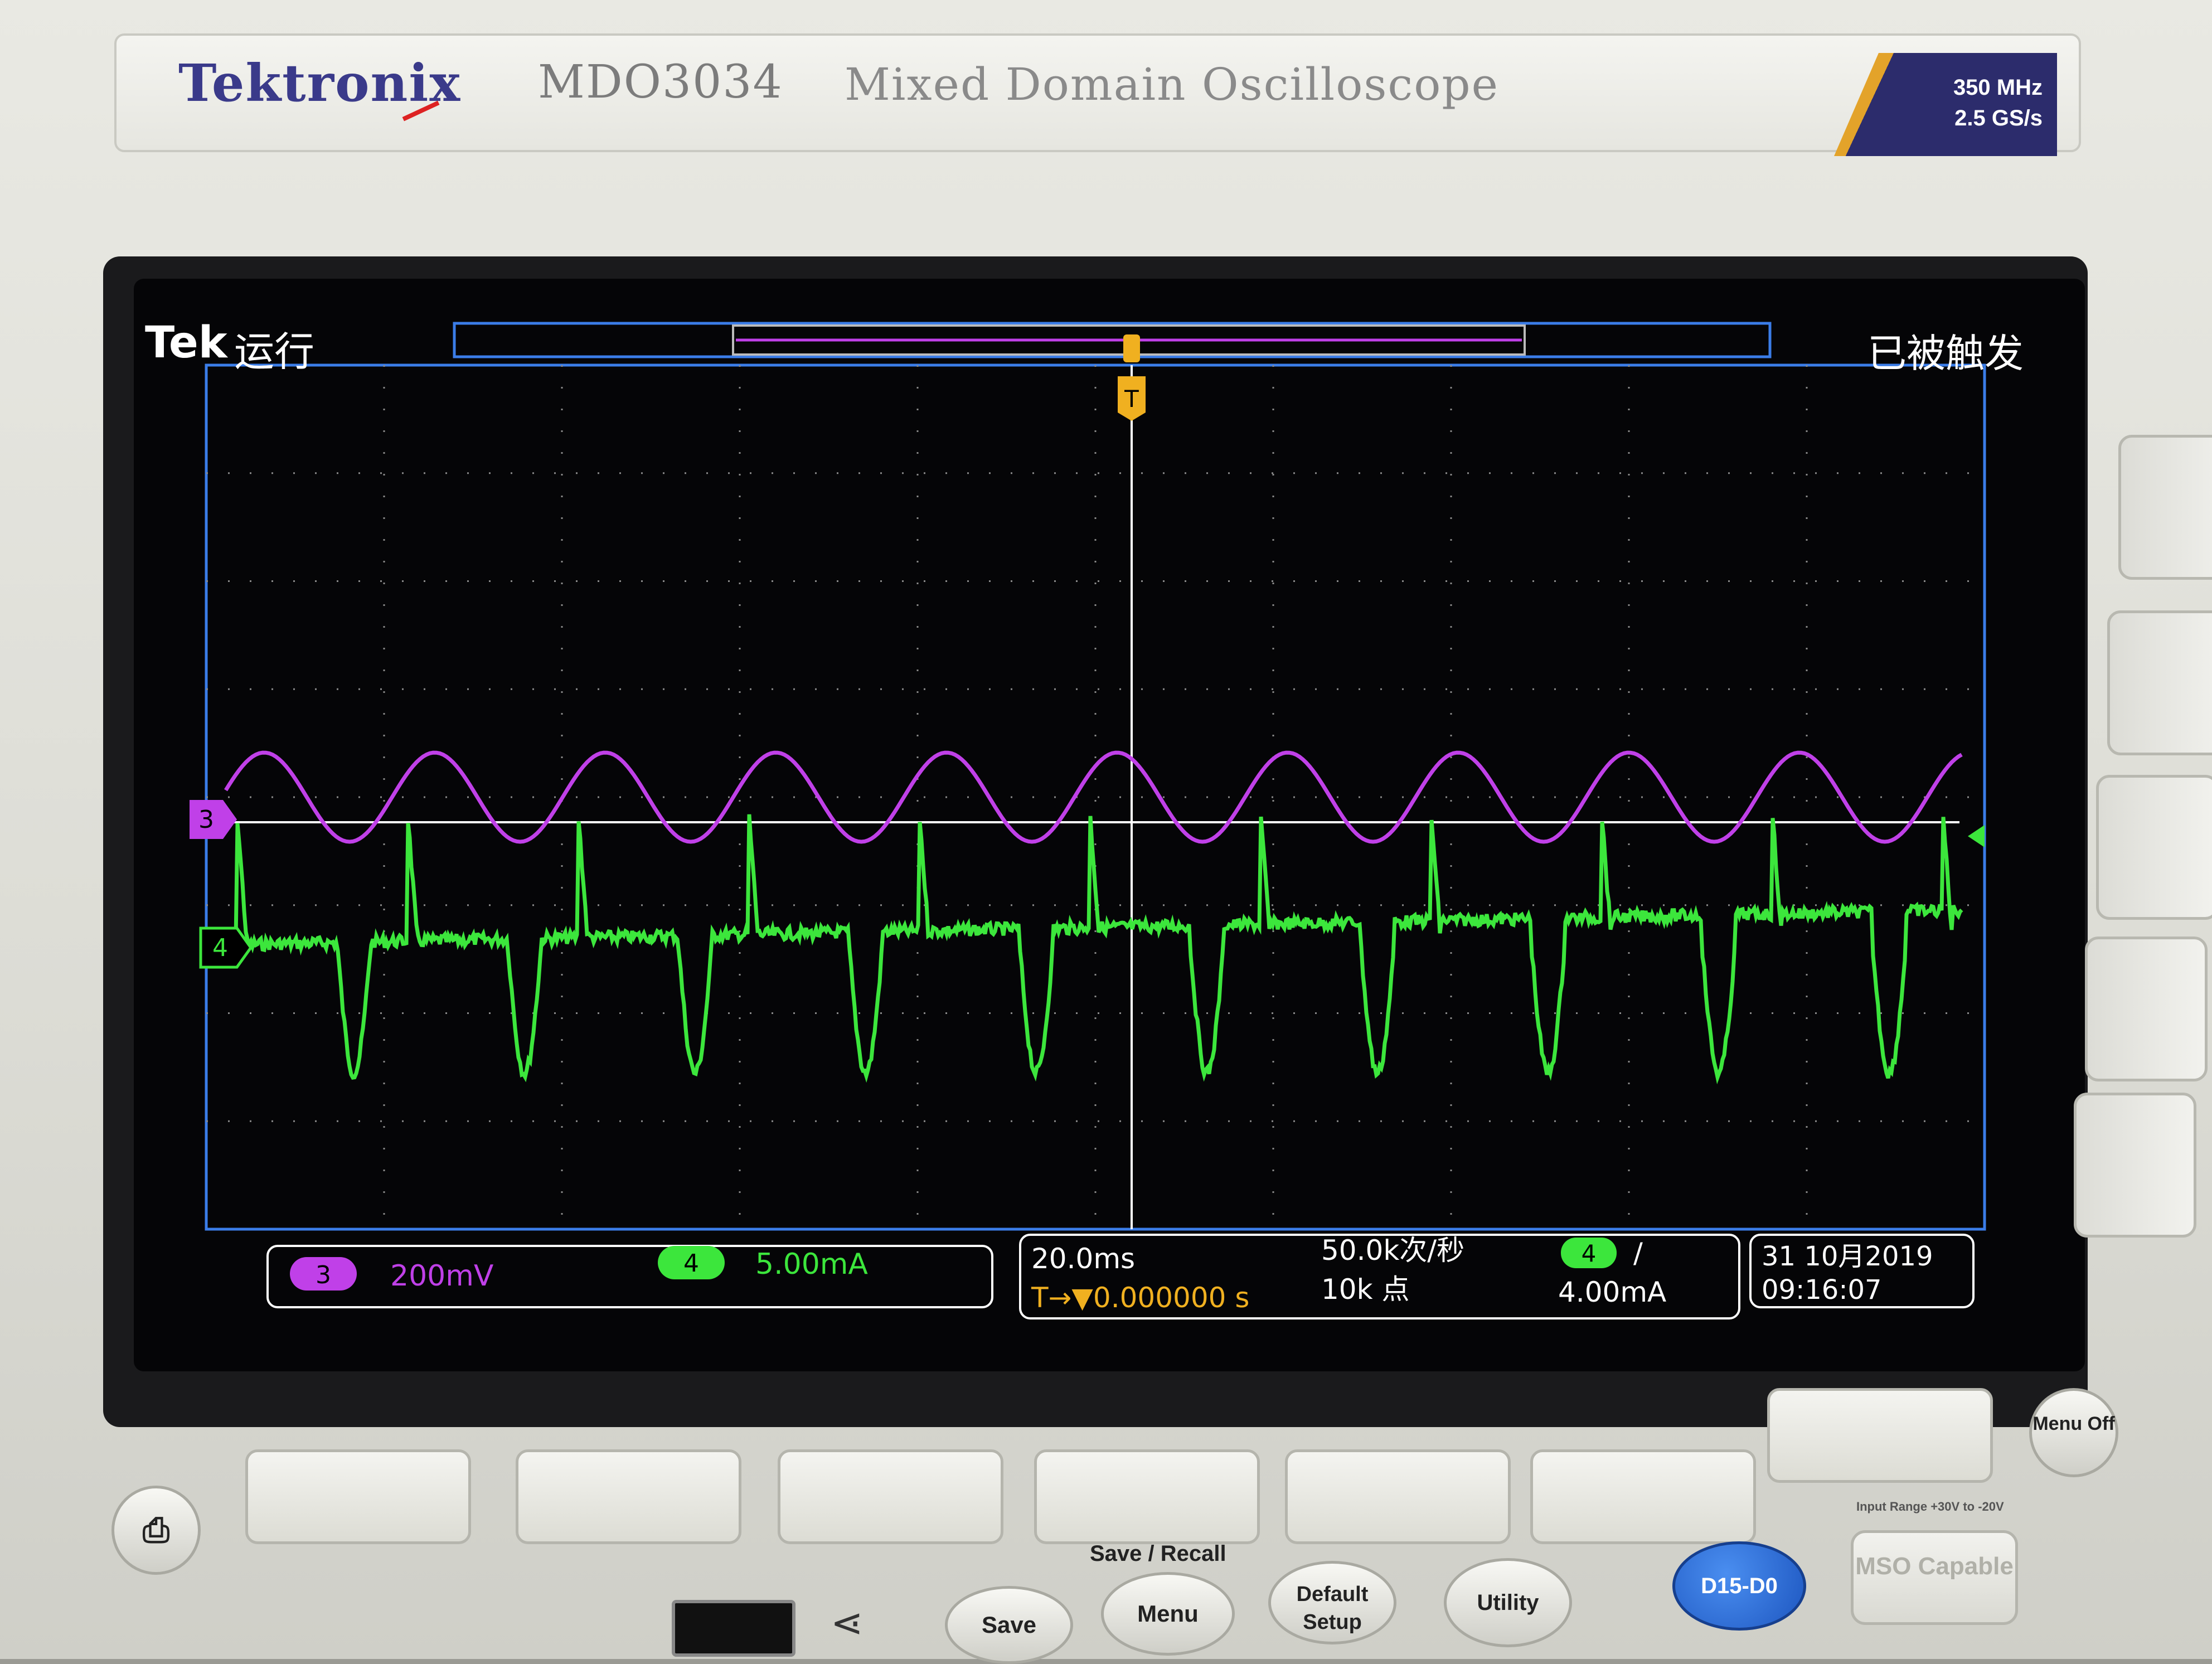  I want to click on trigger-marker-label: T, so click(1131, 399).